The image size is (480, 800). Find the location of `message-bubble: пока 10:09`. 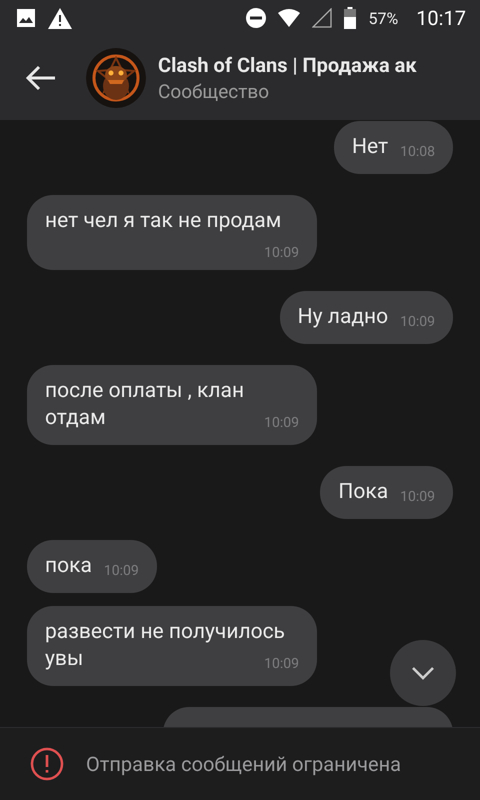

message-bubble: пока 10:09 is located at coordinates (92, 566).